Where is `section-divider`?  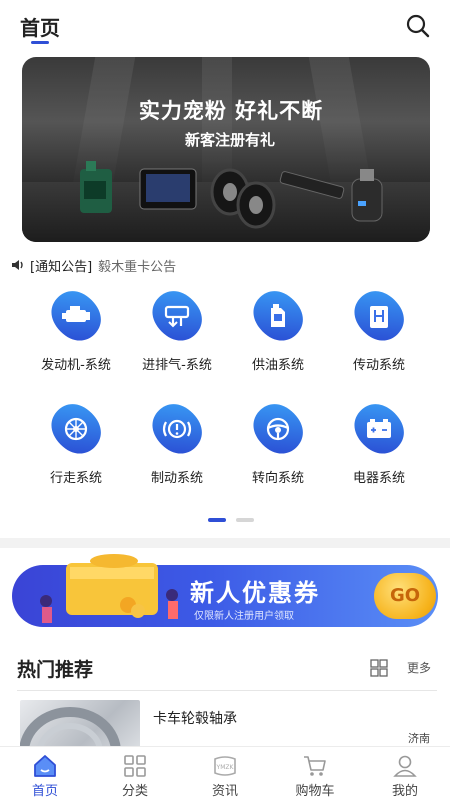 section-divider is located at coordinates (225, 543).